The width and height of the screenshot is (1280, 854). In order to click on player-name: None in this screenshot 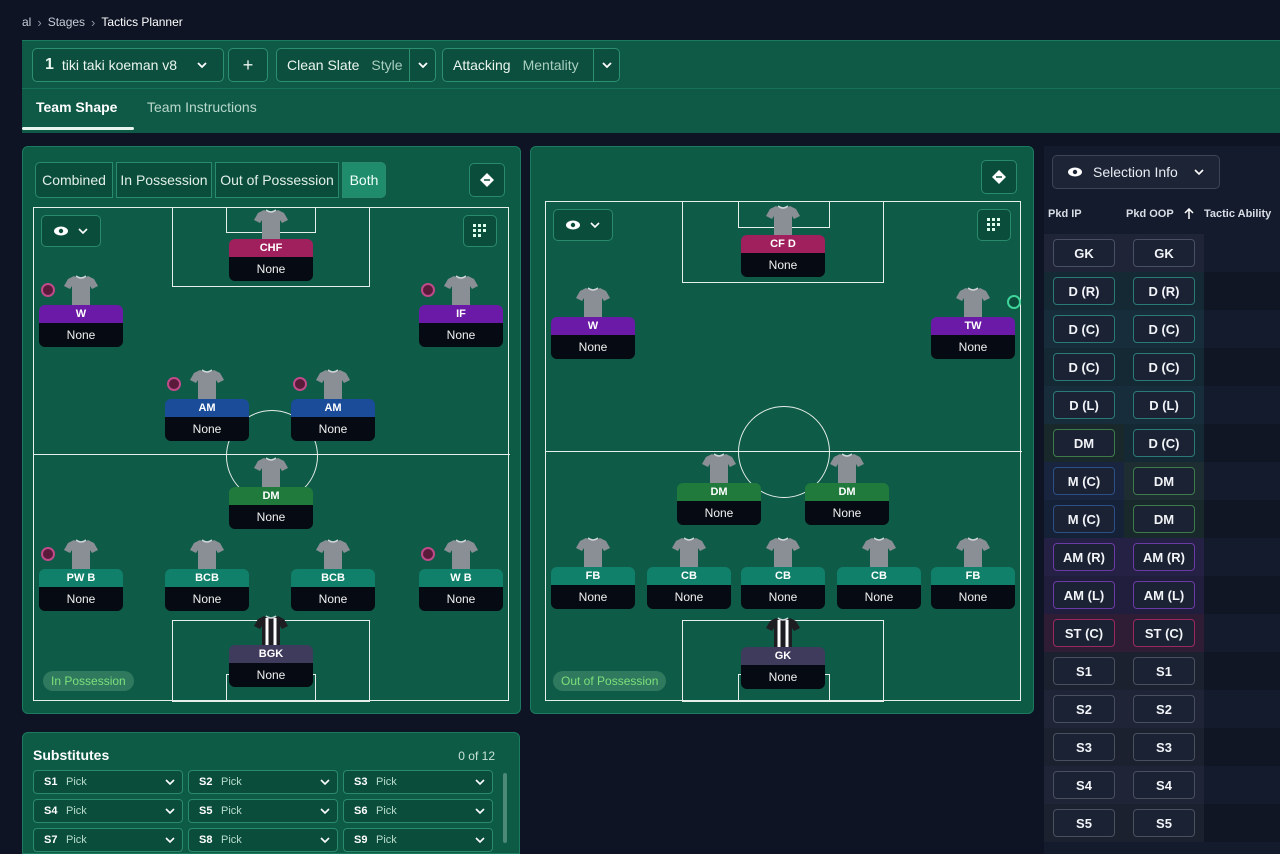, I will do `click(593, 347)`.